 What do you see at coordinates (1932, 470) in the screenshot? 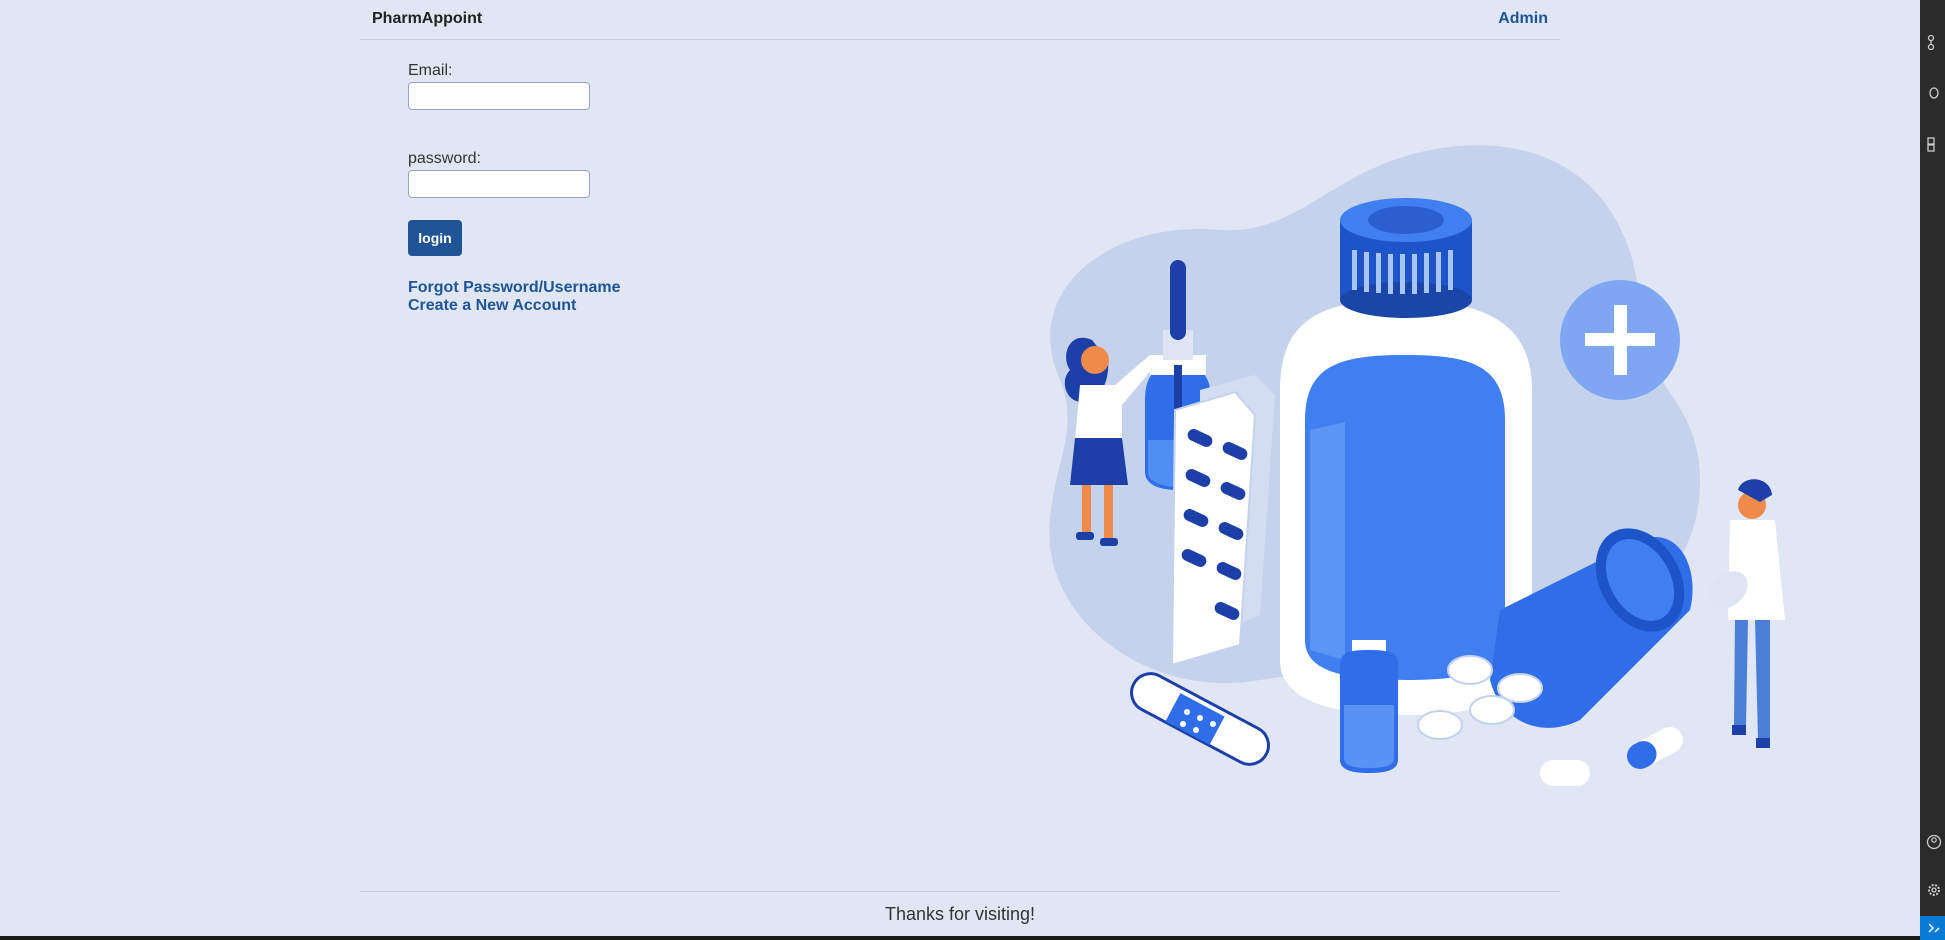
I see `editor-activity-strip` at bounding box center [1932, 470].